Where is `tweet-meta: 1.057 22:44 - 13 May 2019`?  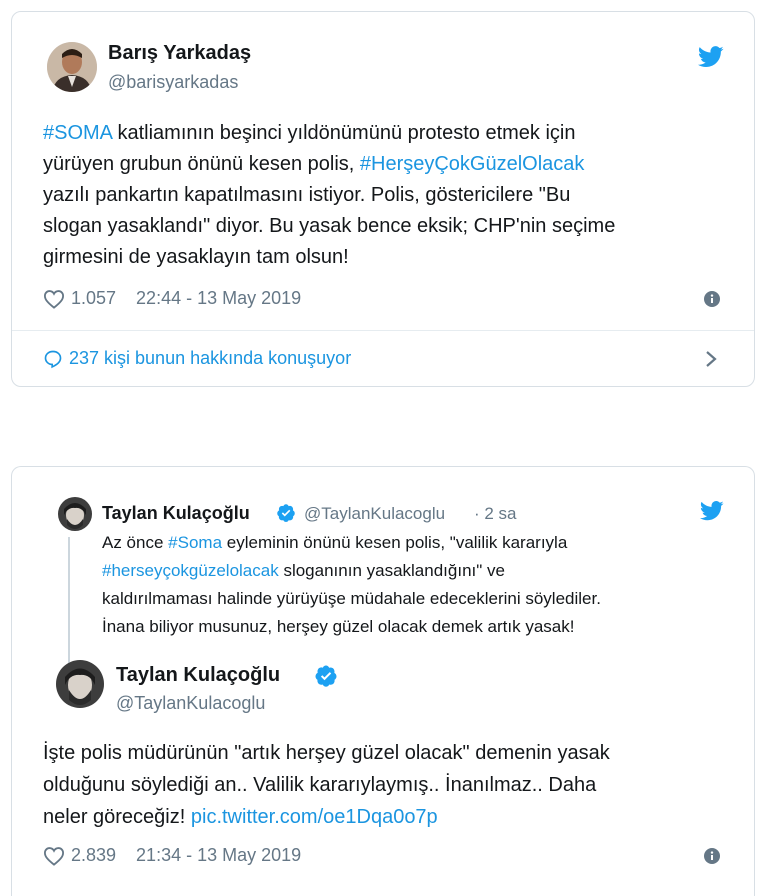
tweet-meta: 1.057 22:44 - 13 May 2019 is located at coordinates (172, 298).